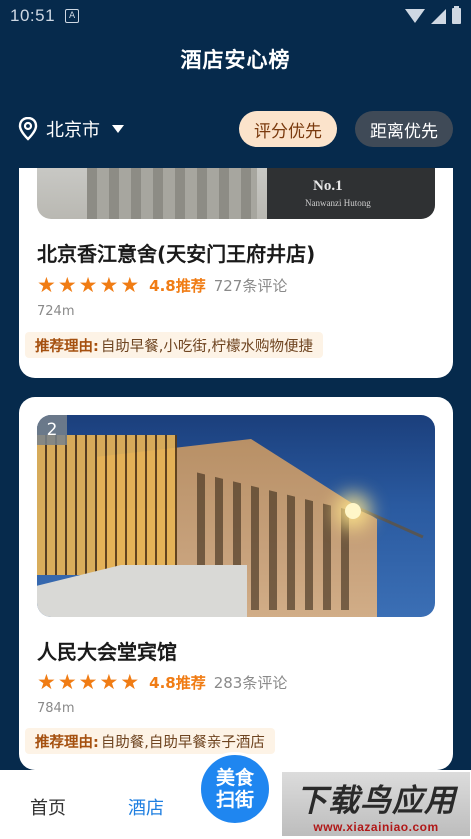 This screenshot has height=839, width=471. I want to click on signal-icon, so click(438, 16).